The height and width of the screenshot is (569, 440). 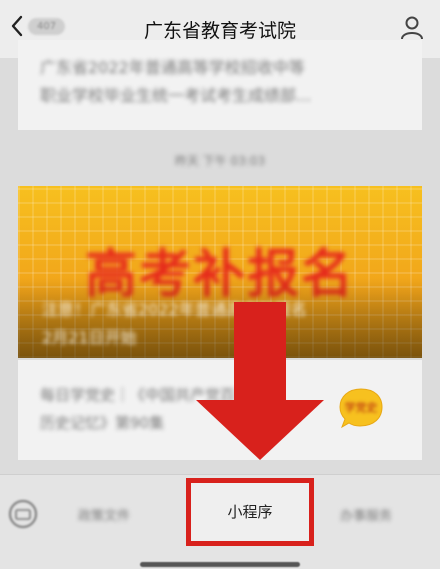 I want to click on menu-item-mini-program: 小程序, so click(x=250, y=512).